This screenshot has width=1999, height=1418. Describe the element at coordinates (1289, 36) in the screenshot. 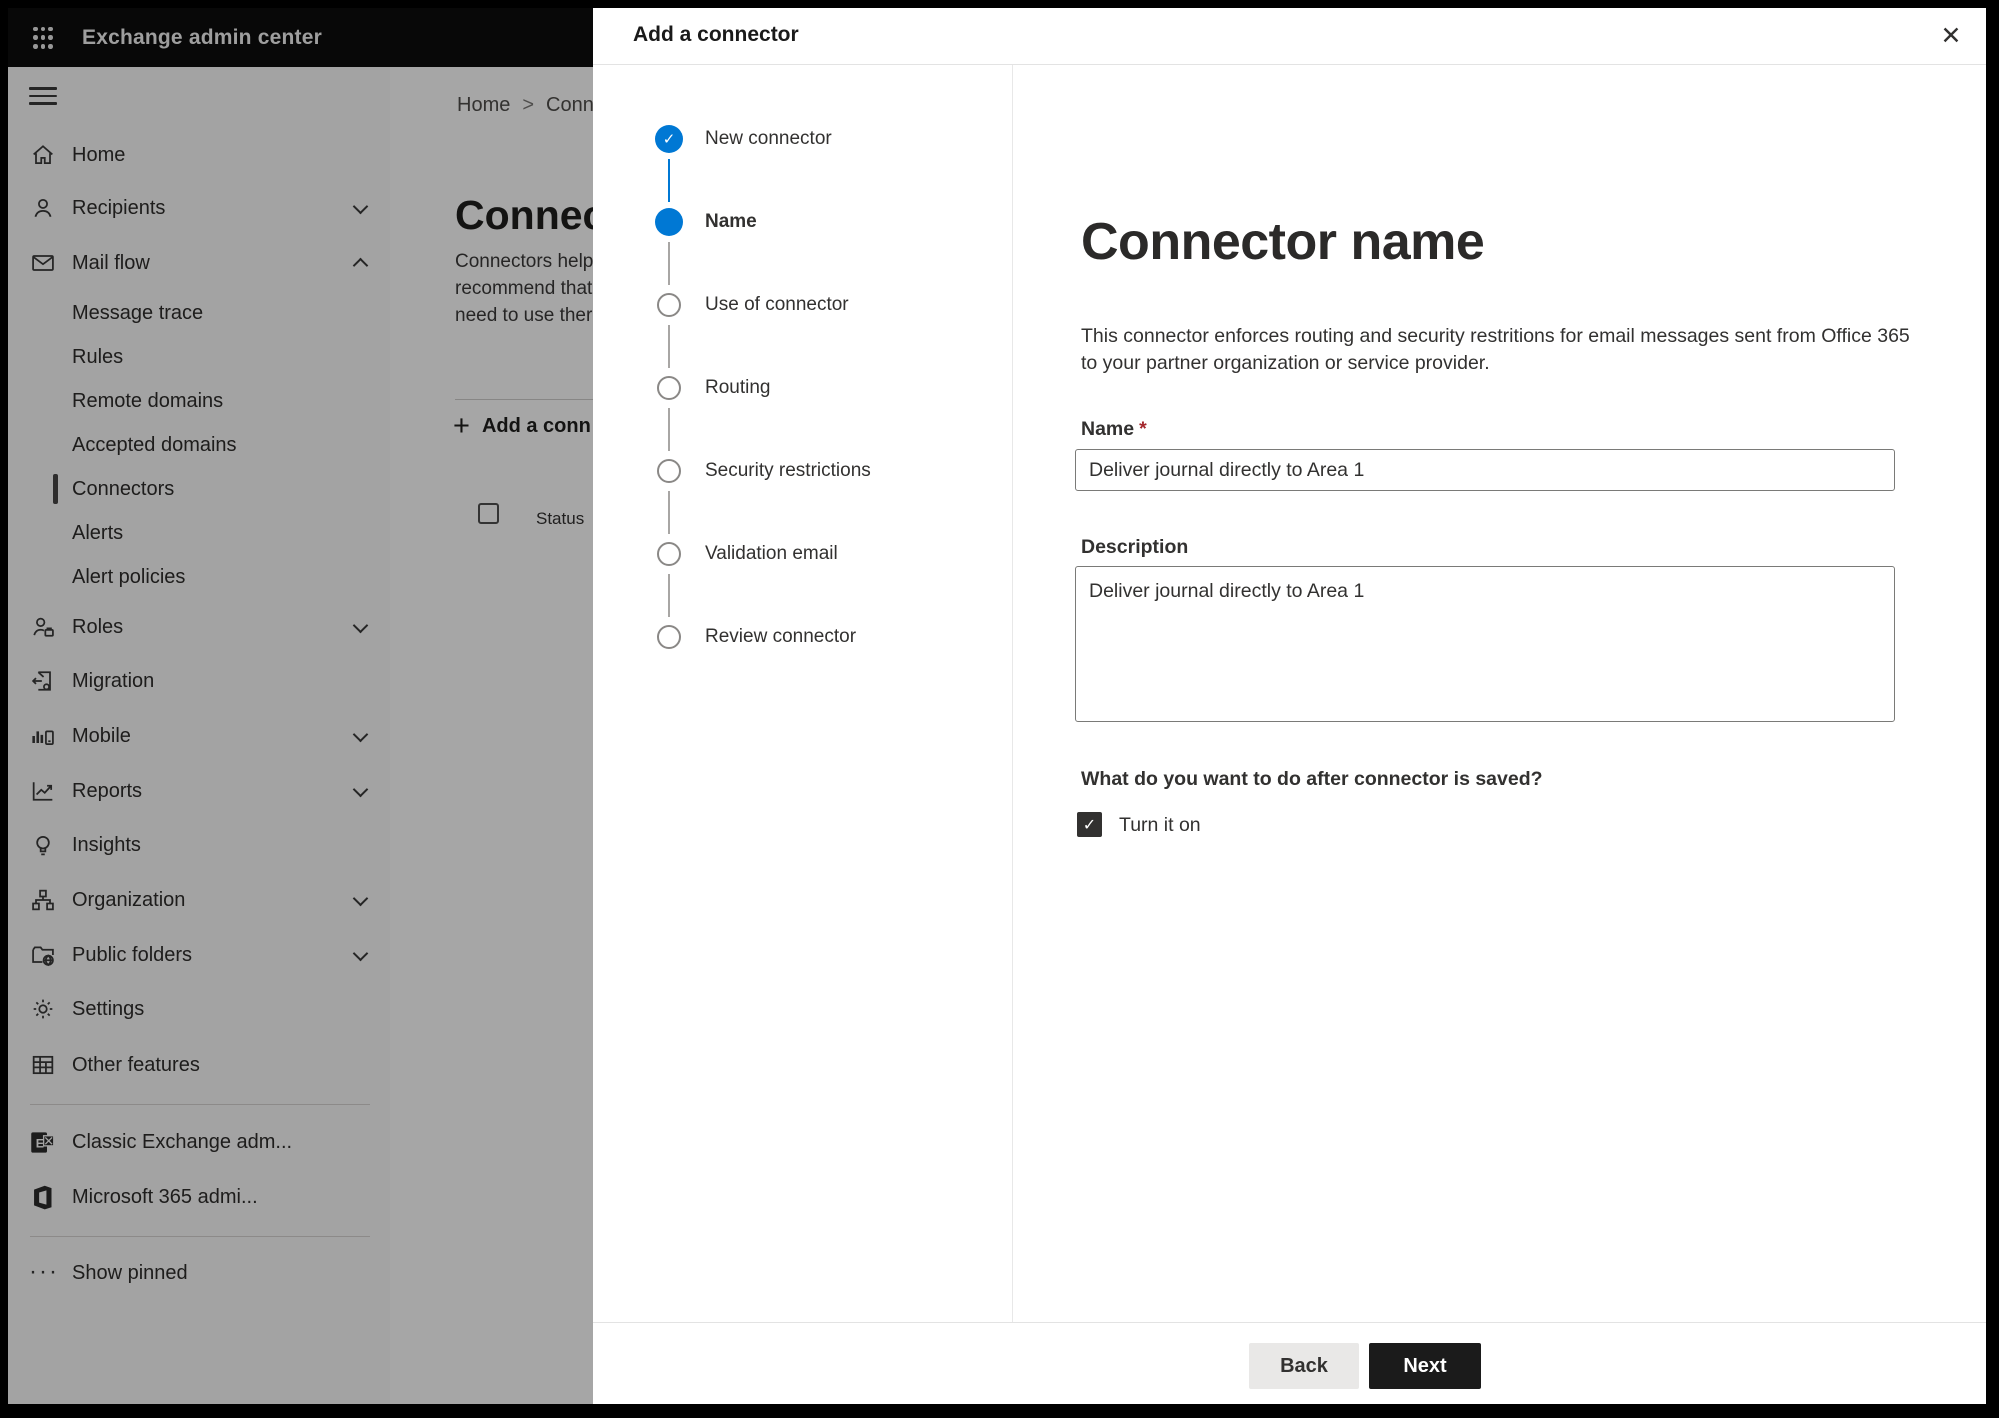

I see `dialog-header: Add a connector ✕` at that location.